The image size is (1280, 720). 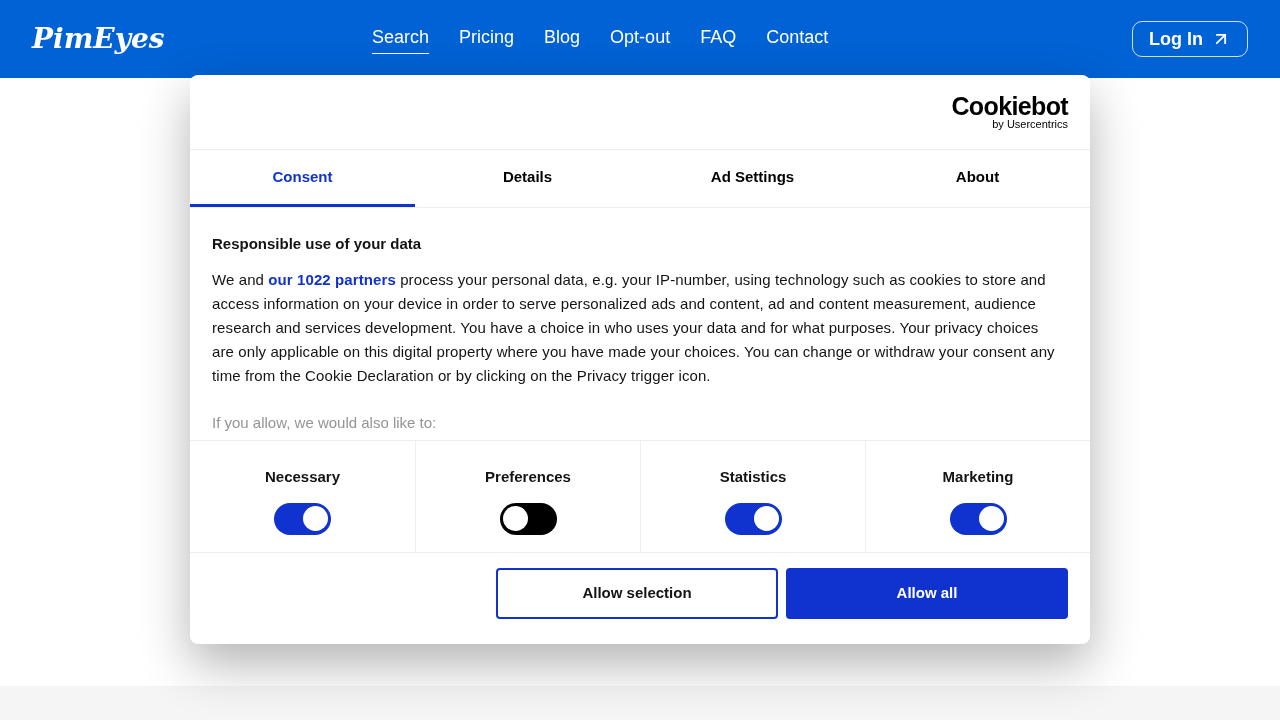 What do you see at coordinates (640, 39) in the screenshot?
I see `nav-link: Opt-out` at bounding box center [640, 39].